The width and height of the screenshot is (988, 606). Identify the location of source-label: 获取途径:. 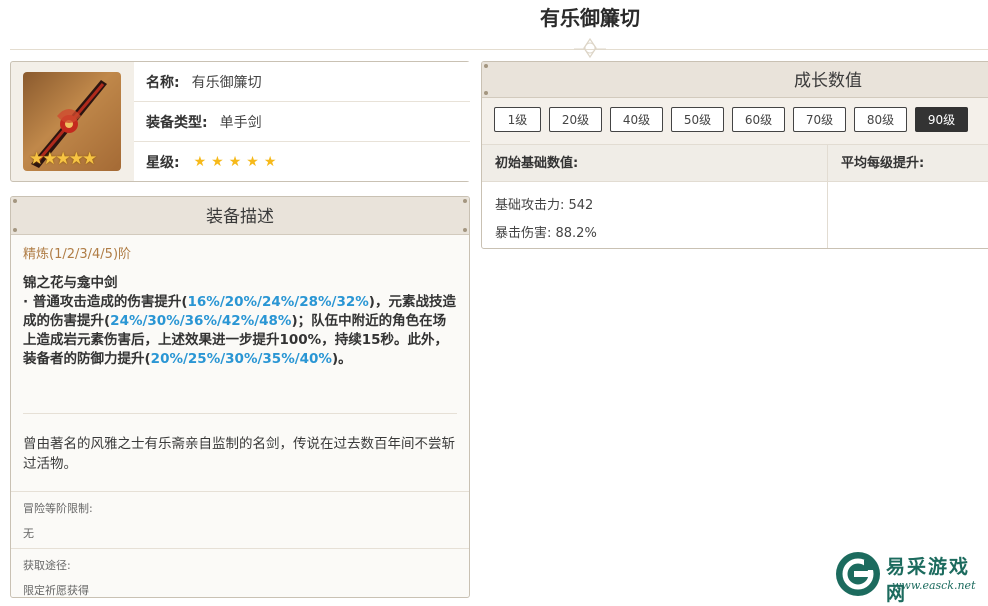
(47, 565).